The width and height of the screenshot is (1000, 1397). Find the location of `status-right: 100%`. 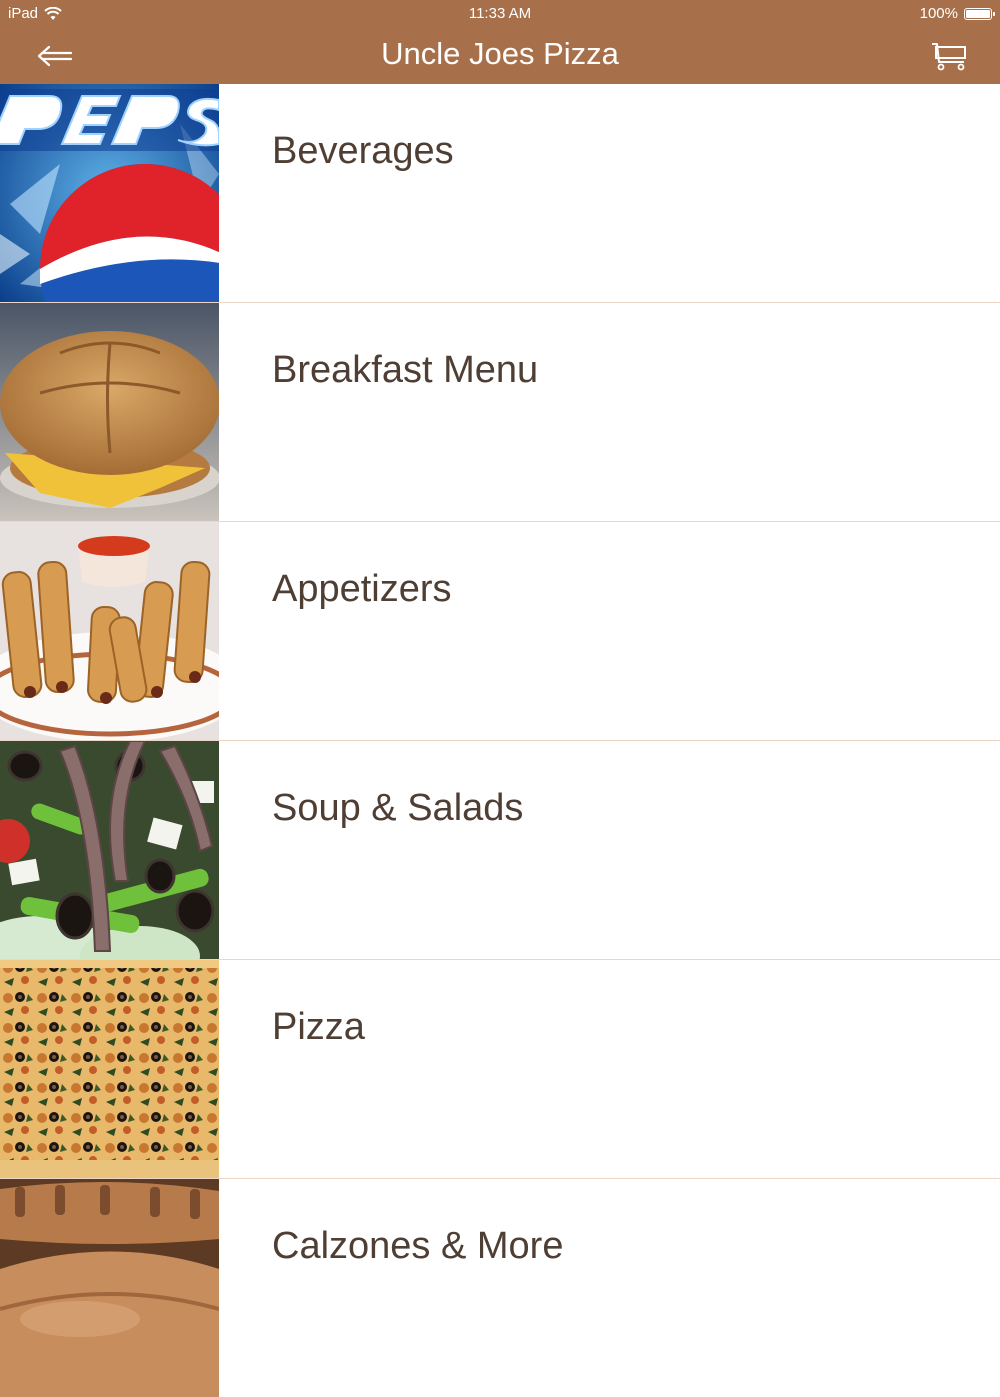

status-right: 100% is located at coordinates (957, 13).